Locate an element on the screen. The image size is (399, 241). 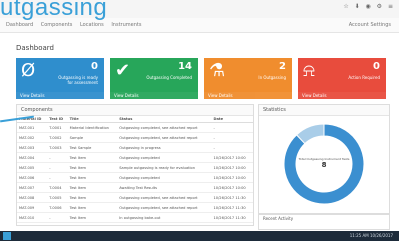
table-cell: T-0006 is located at coordinates (57, 207).